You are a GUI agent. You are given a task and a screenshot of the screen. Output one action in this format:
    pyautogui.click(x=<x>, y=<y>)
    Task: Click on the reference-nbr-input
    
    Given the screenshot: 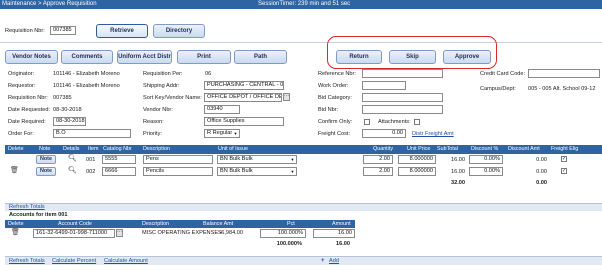 What is the action you would take?
    pyautogui.click(x=402, y=73)
    